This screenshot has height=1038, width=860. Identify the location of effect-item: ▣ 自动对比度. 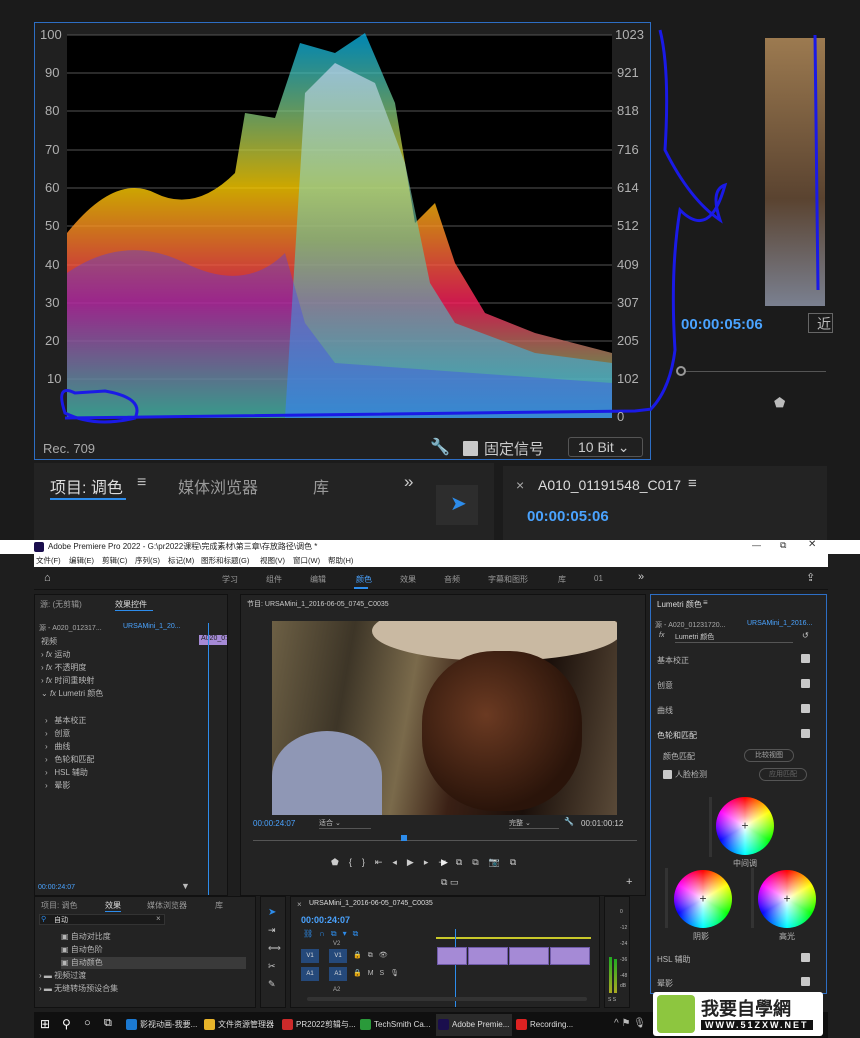
(86, 937).